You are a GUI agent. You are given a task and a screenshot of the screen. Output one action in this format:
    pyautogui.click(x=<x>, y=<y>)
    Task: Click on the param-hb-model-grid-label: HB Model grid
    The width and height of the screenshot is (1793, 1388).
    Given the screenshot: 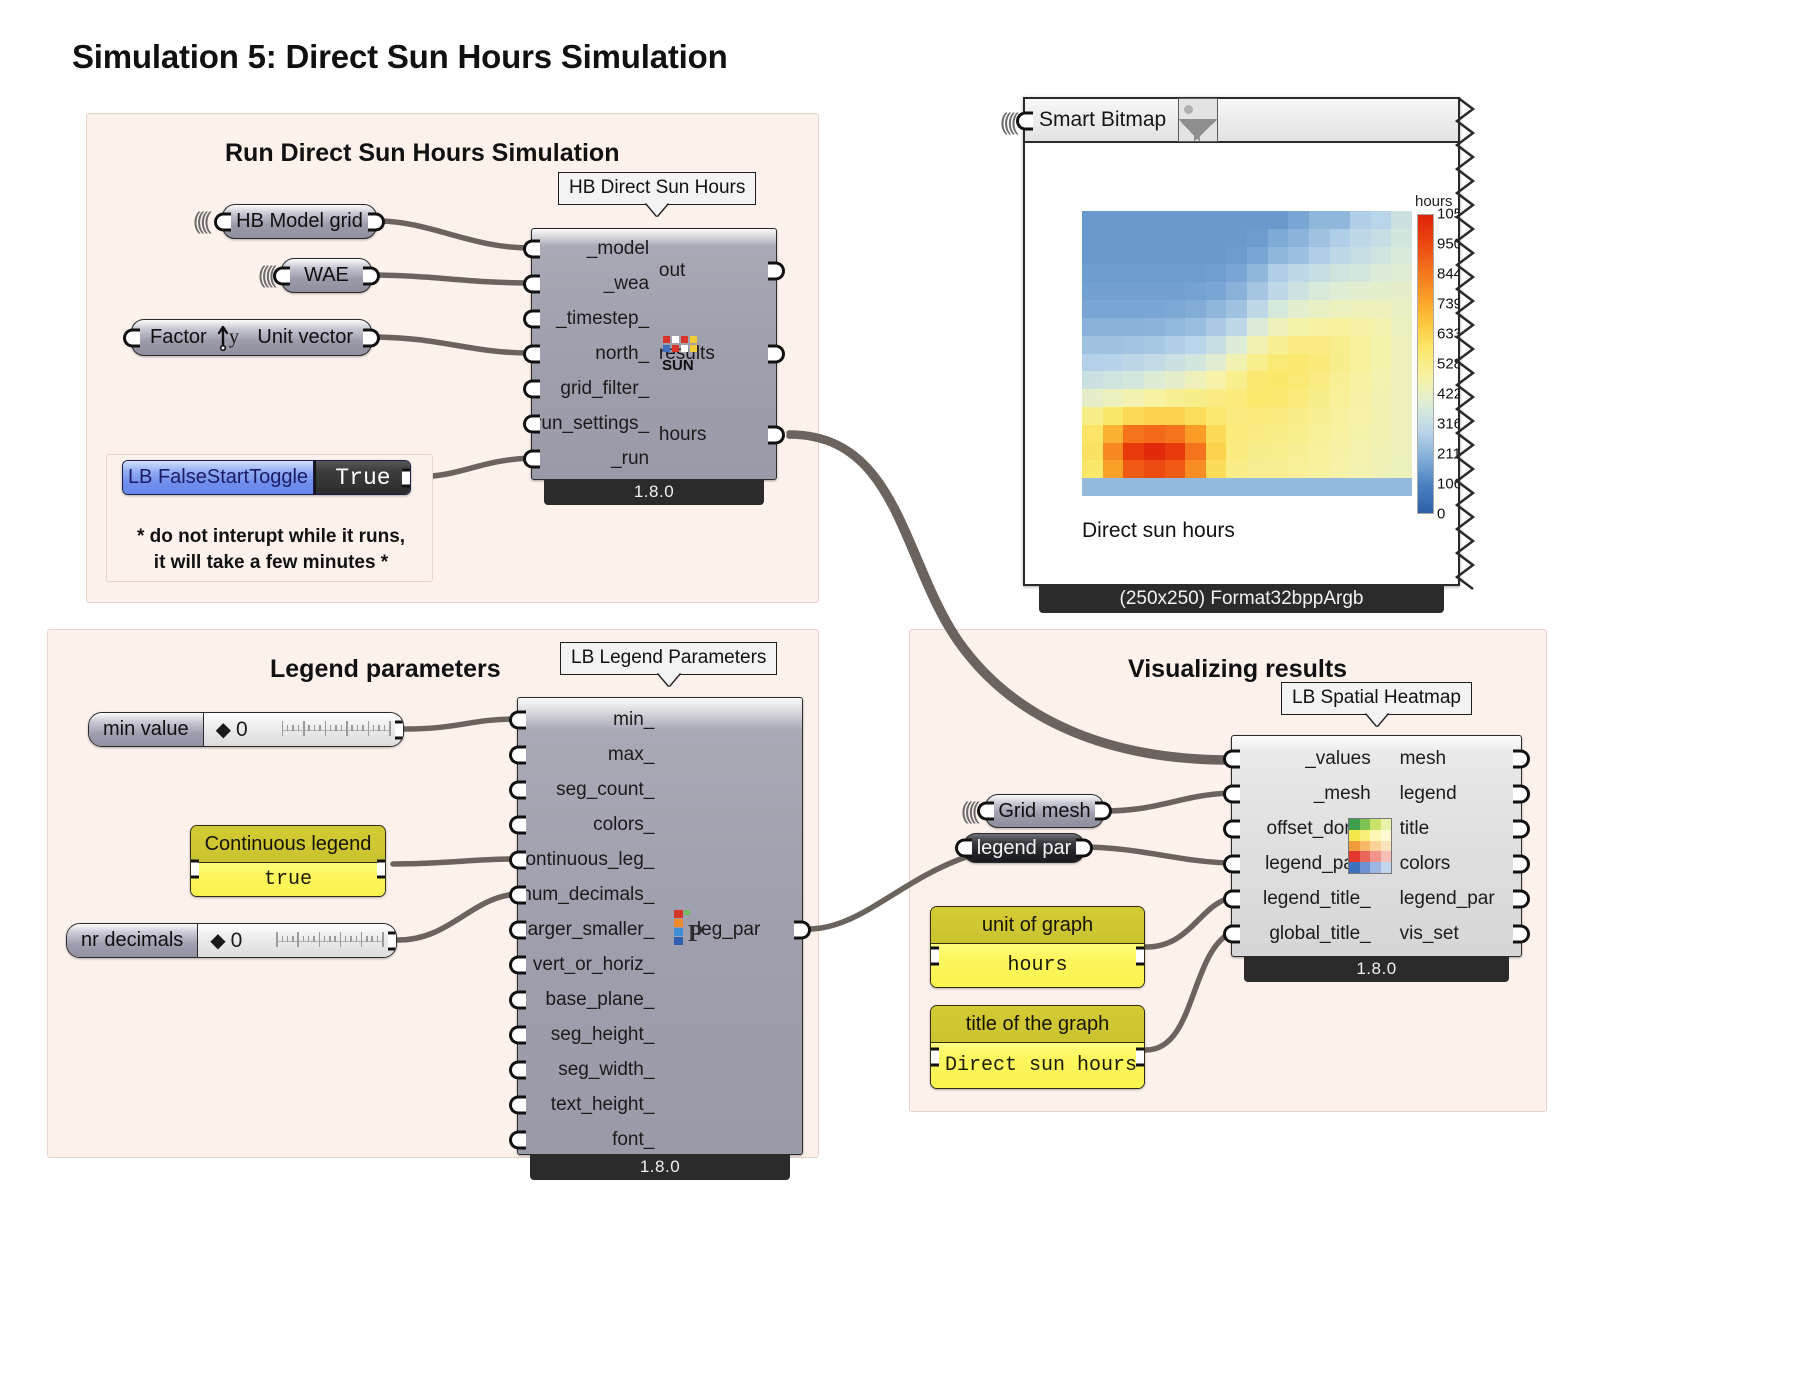 What is the action you would take?
    pyautogui.click(x=299, y=221)
    